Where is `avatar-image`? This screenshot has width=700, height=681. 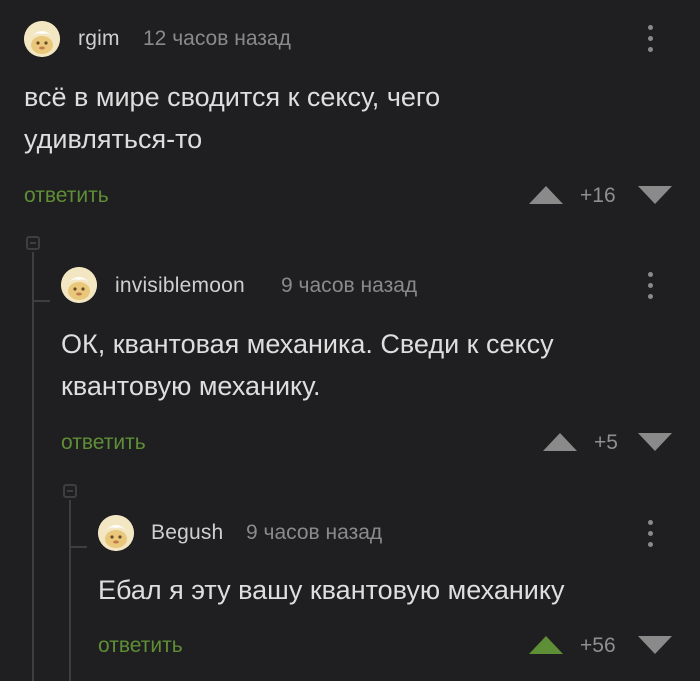 avatar-image is located at coordinates (116, 533).